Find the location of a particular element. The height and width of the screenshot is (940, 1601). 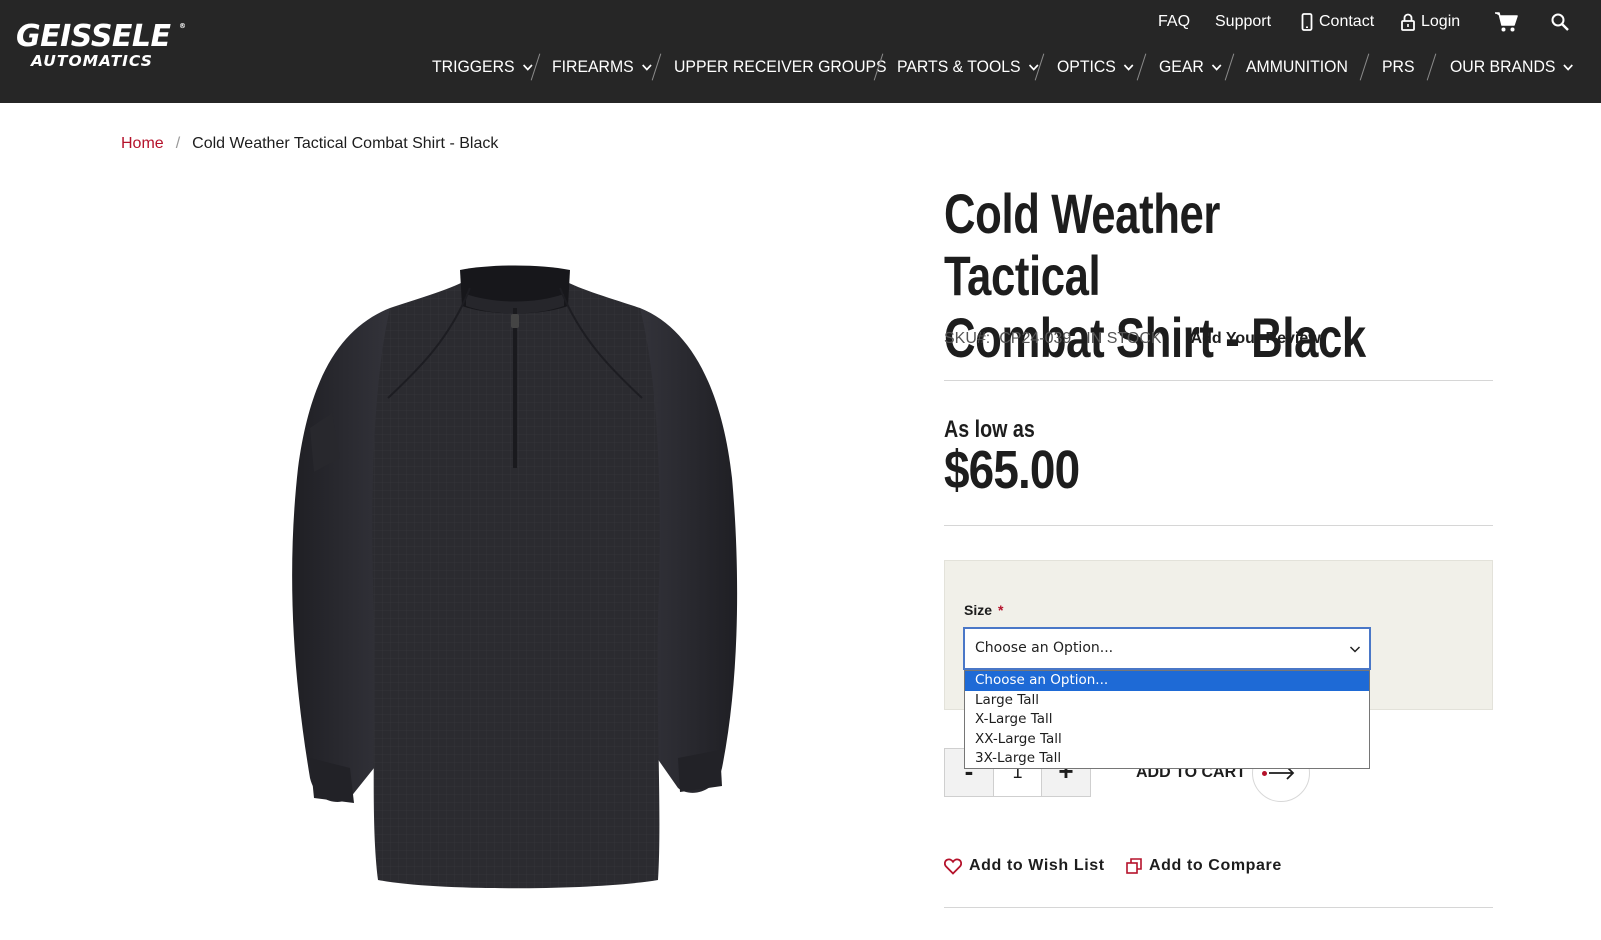

contact-link: Contact is located at coordinates (1337, 22).